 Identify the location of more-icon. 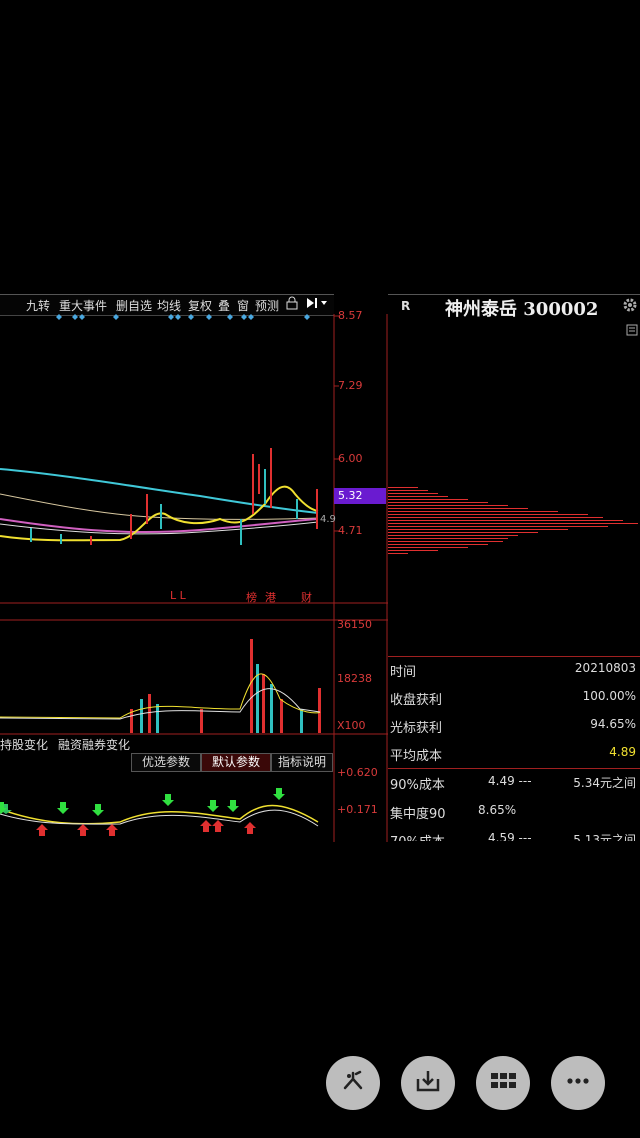
(578, 1083).